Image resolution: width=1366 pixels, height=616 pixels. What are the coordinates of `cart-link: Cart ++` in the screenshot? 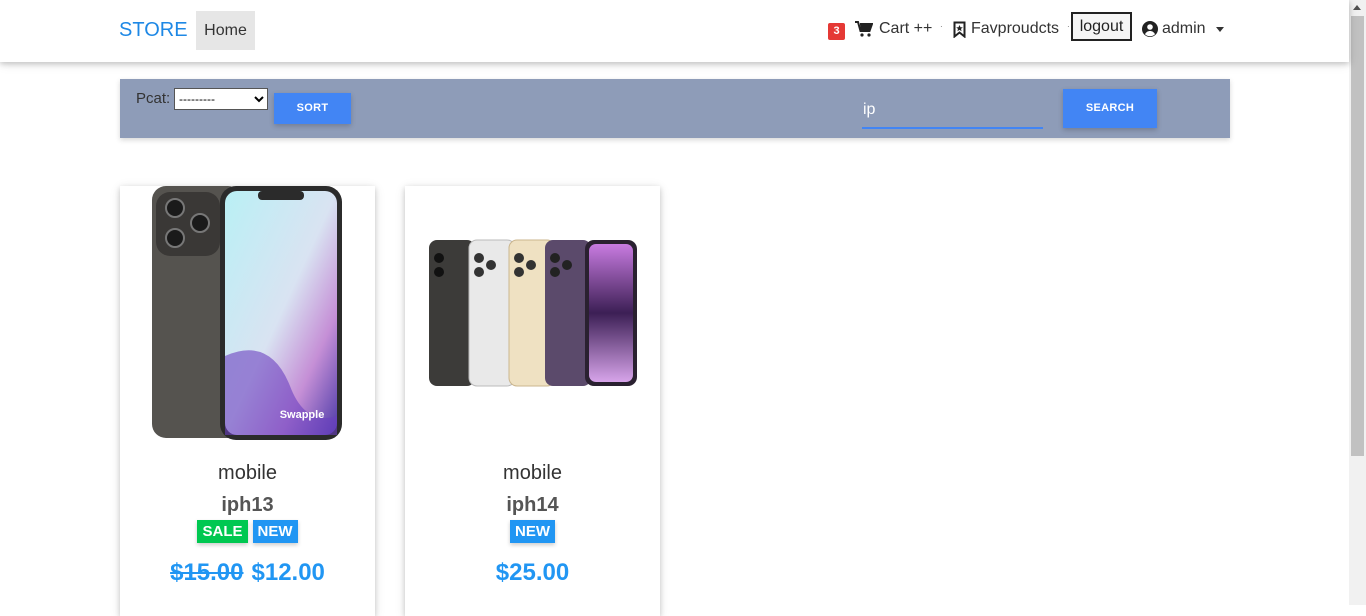 It's located at (893, 29).